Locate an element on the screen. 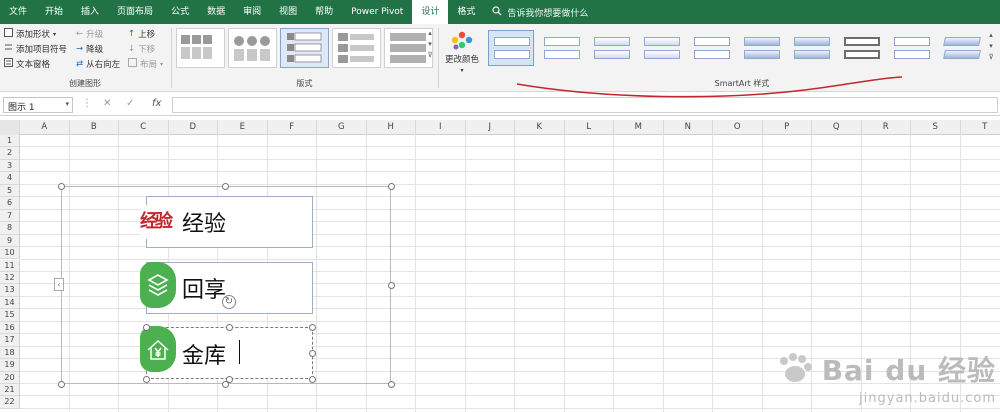  tab-insert: 插入 is located at coordinates (90, 12).